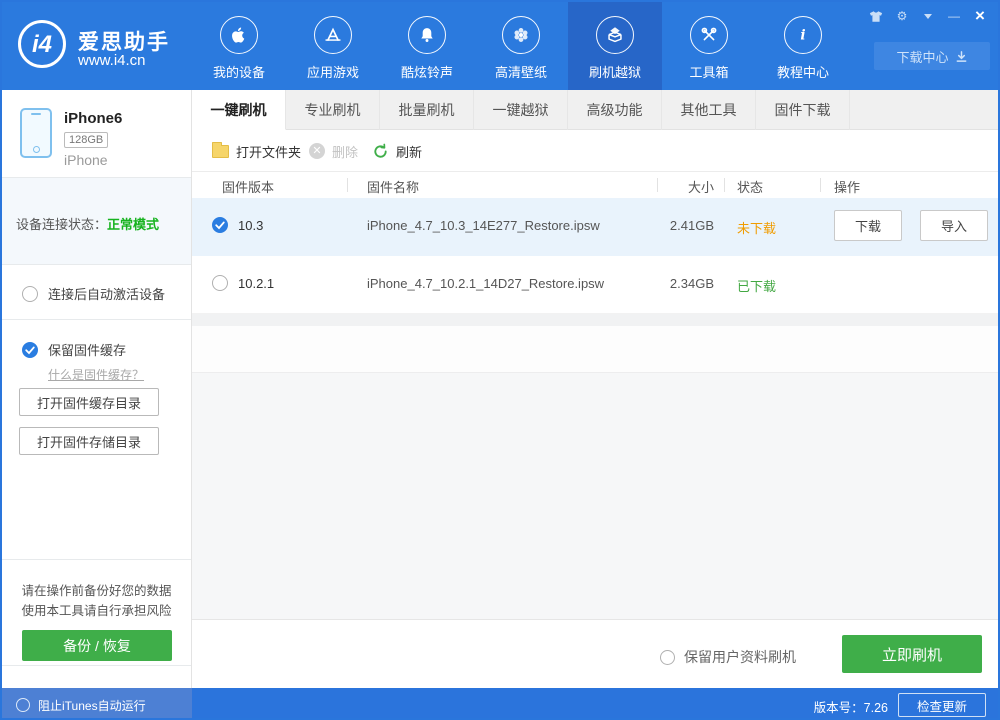  What do you see at coordinates (333, 110) in the screenshot?
I see `tab-pro-flash: 专业刷机` at bounding box center [333, 110].